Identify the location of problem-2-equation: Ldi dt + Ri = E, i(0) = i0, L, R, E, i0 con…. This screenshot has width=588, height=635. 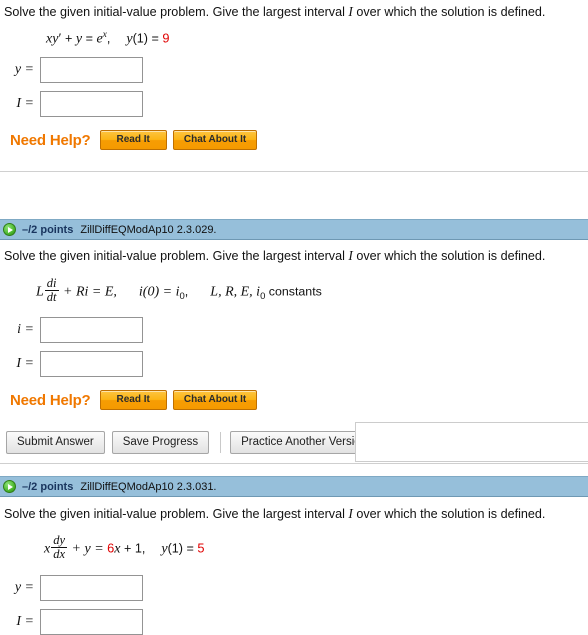
(294, 285).